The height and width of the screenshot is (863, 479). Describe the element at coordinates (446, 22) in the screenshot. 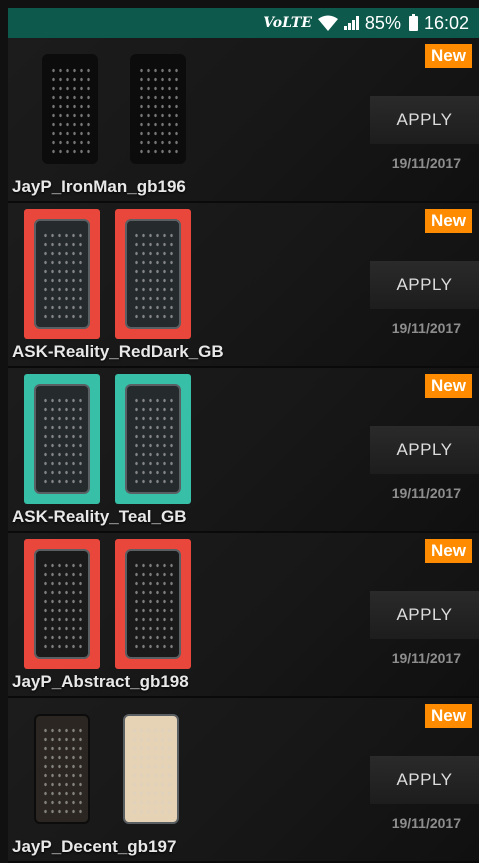

I see `clock: 16:02` at that location.